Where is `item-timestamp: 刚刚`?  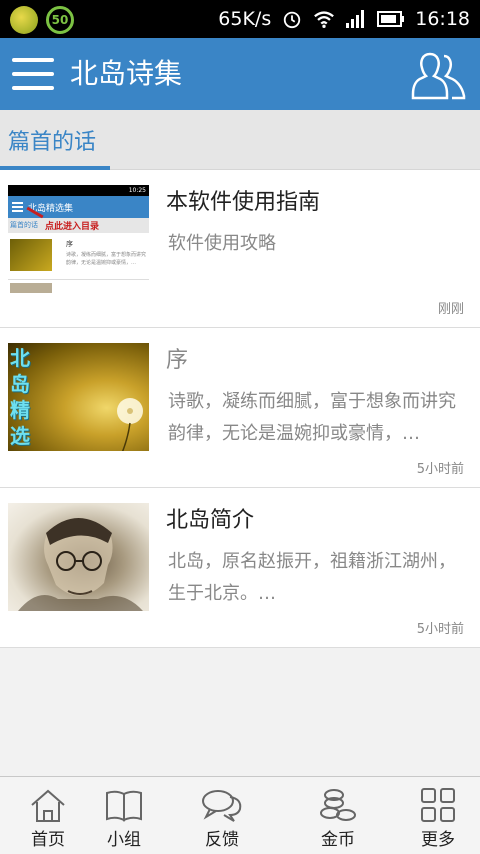 item-timestamp: 刚刚 is located at coordinates (450, 309).